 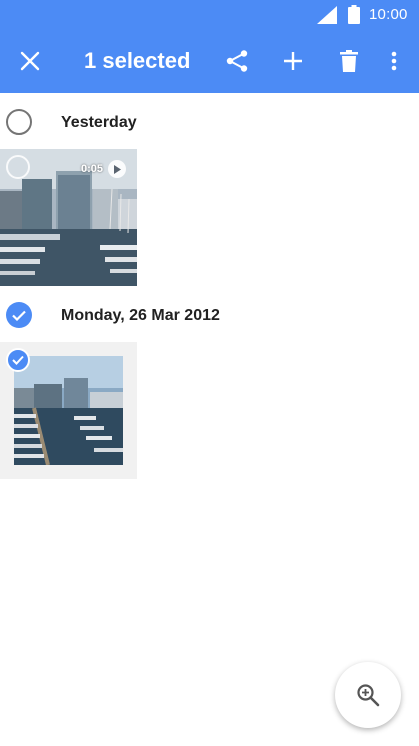 I want to click on add-icon, so click(x=293, y=61).